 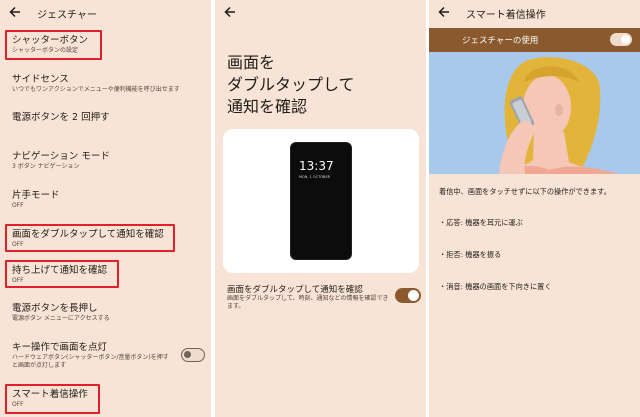 I want to click on phone-preview: 13:37 MON, 1 OCTOBER, so click(x=321, y=201).